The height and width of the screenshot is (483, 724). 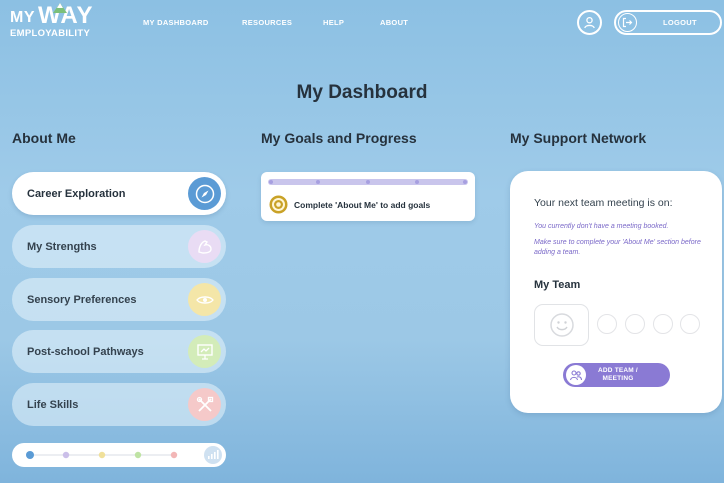 I want to click on logout-button: LOGOUT, so click(x=668, y=22).